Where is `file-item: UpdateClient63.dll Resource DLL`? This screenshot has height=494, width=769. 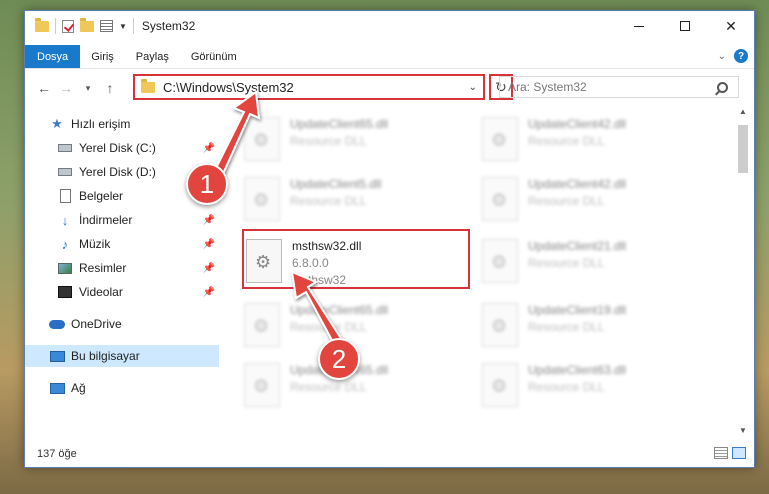
file-item: UpdateClient63.dll Resource DLL is located at coordinates (597, 385).